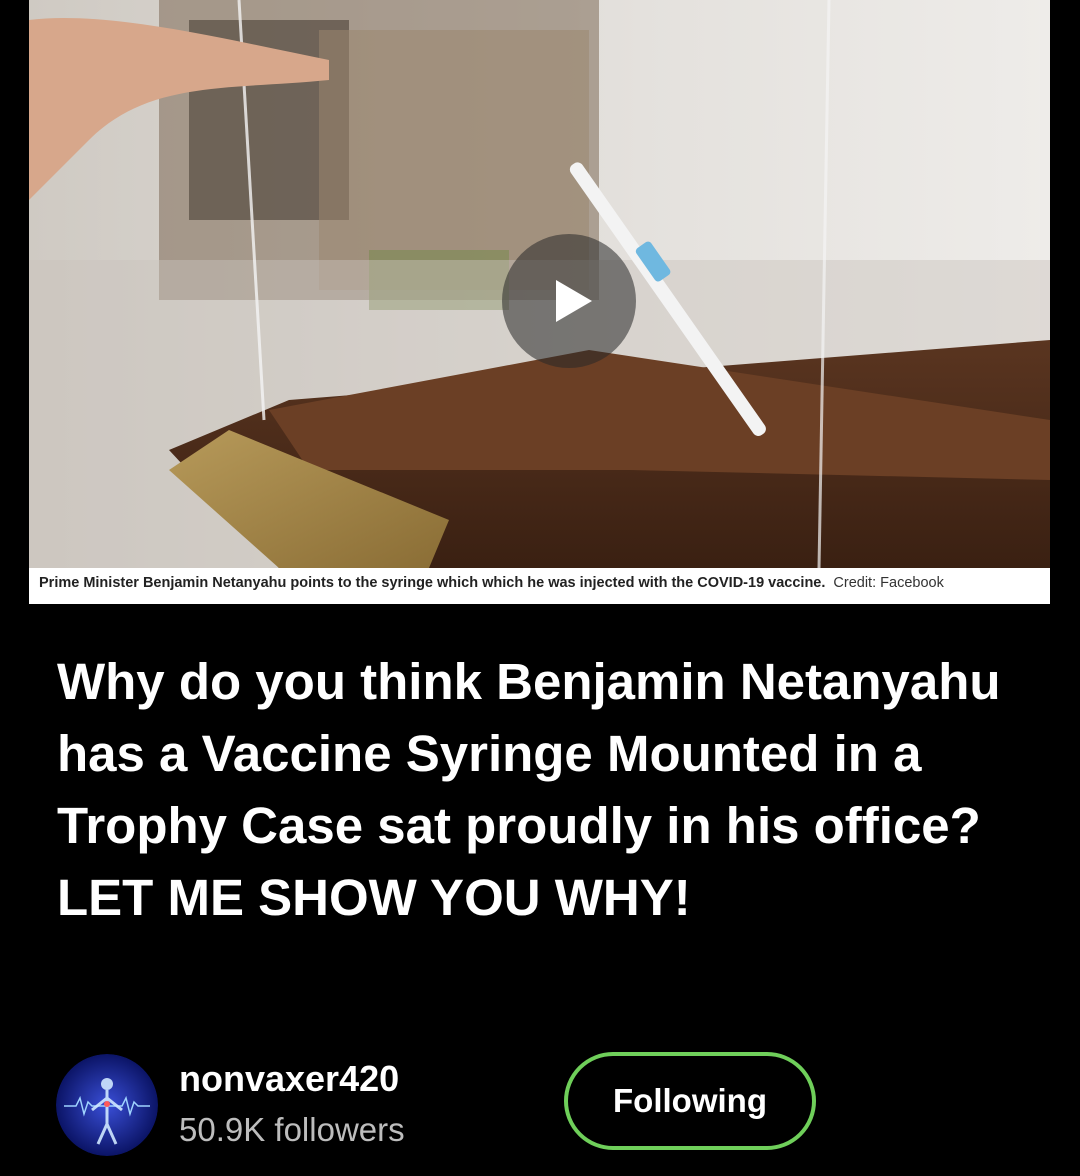 The width and height of the screenshot is (1080, 1176). I want to click on follower-count: 50.9K followers, so click(292, 1129).